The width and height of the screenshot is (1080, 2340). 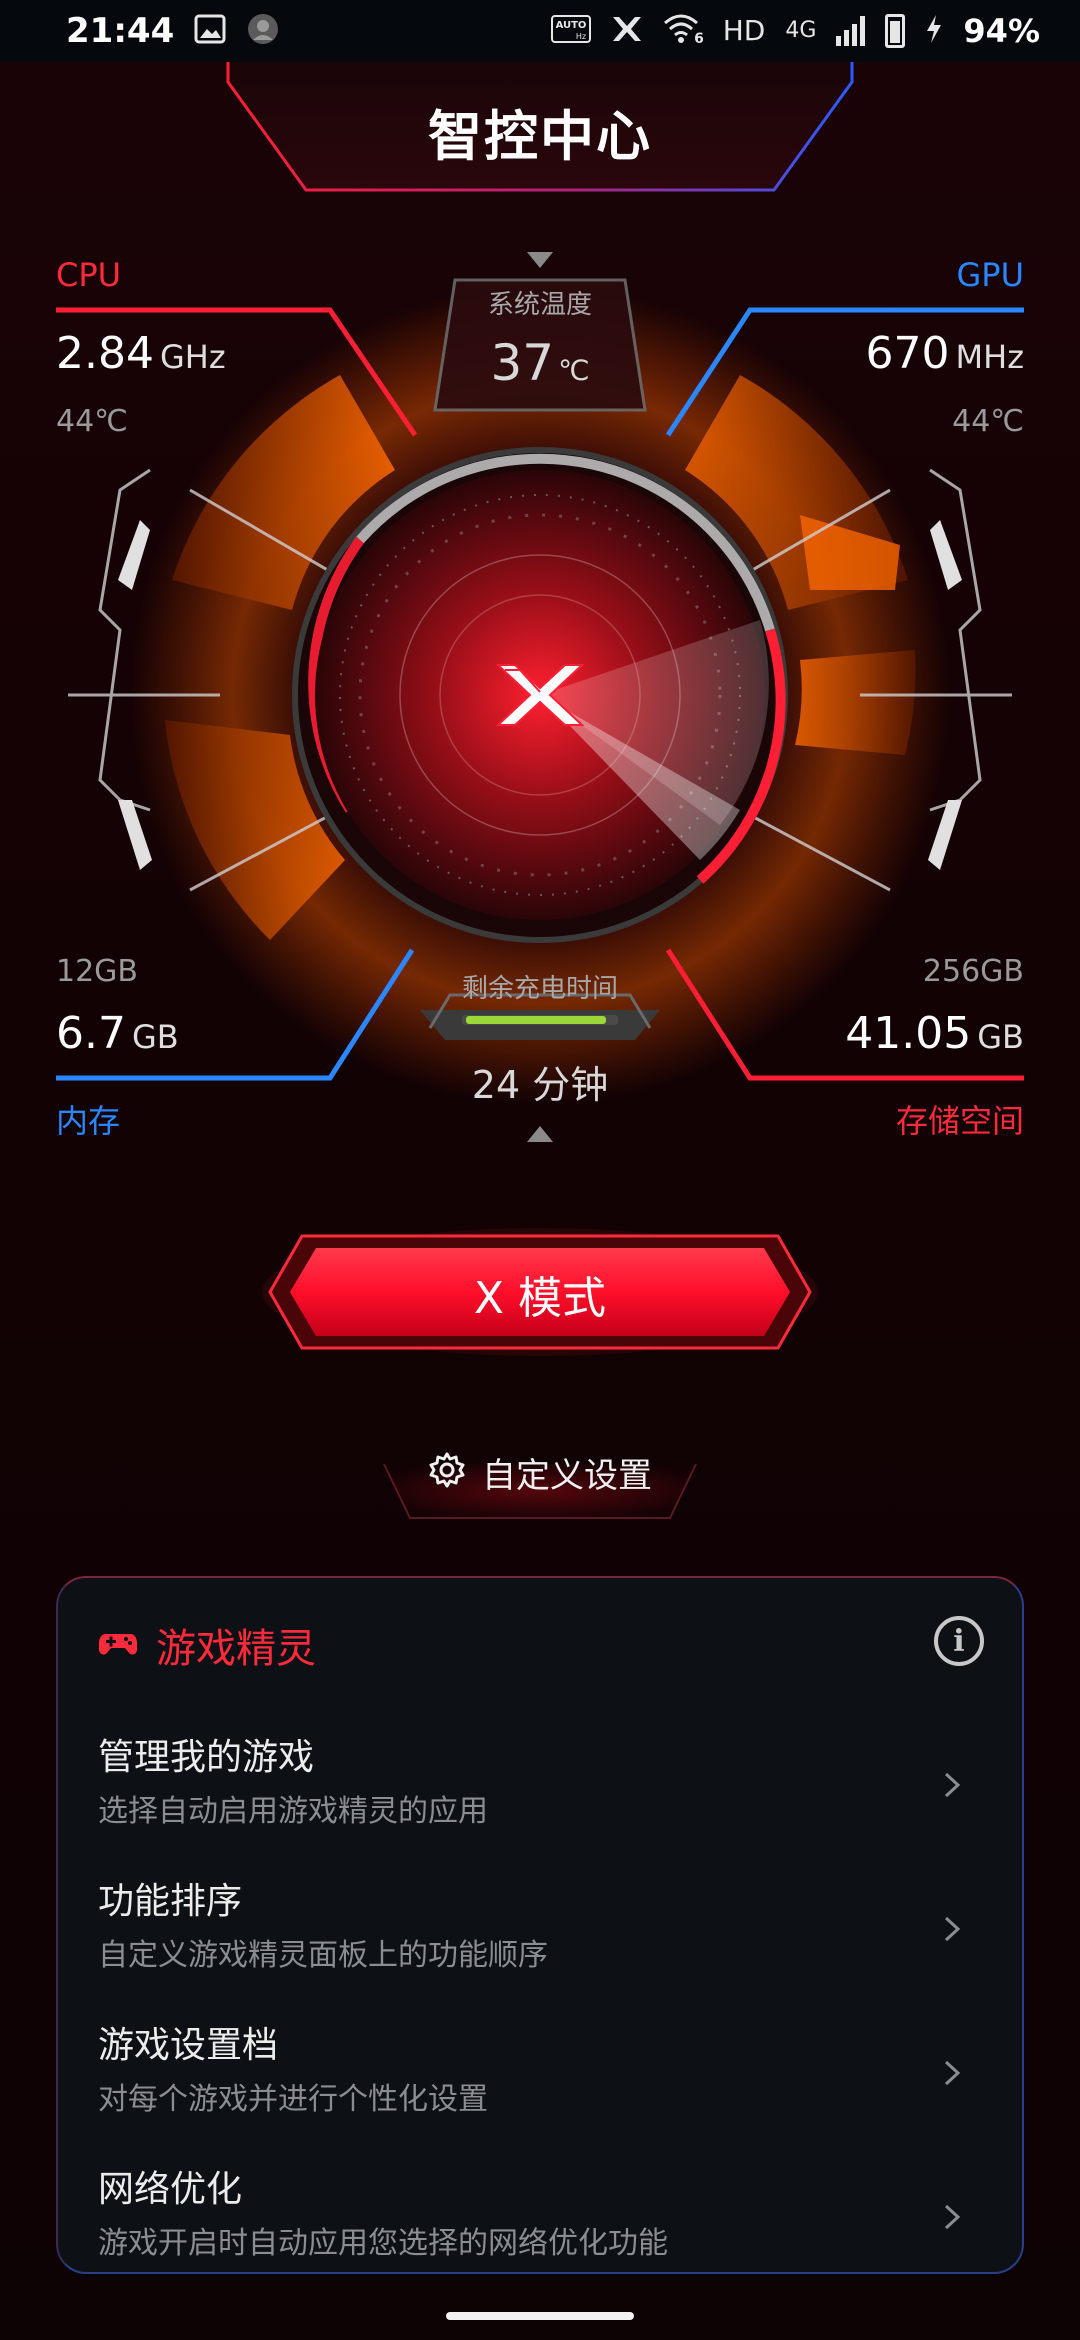 What do you see at coordinates (627, 31) in the screenshot?
I see `x-mode-status-icon` at bounding box center [627, 31].